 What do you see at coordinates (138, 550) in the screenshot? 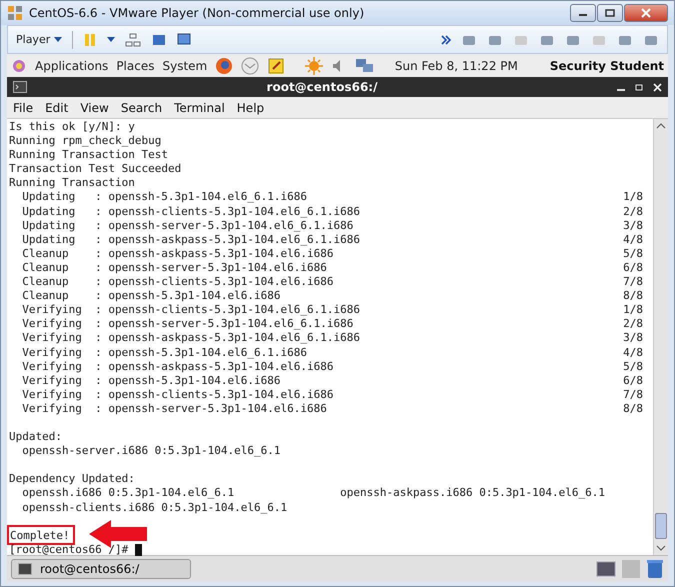
I see `text-cursor` at bounding box center [138, 550].